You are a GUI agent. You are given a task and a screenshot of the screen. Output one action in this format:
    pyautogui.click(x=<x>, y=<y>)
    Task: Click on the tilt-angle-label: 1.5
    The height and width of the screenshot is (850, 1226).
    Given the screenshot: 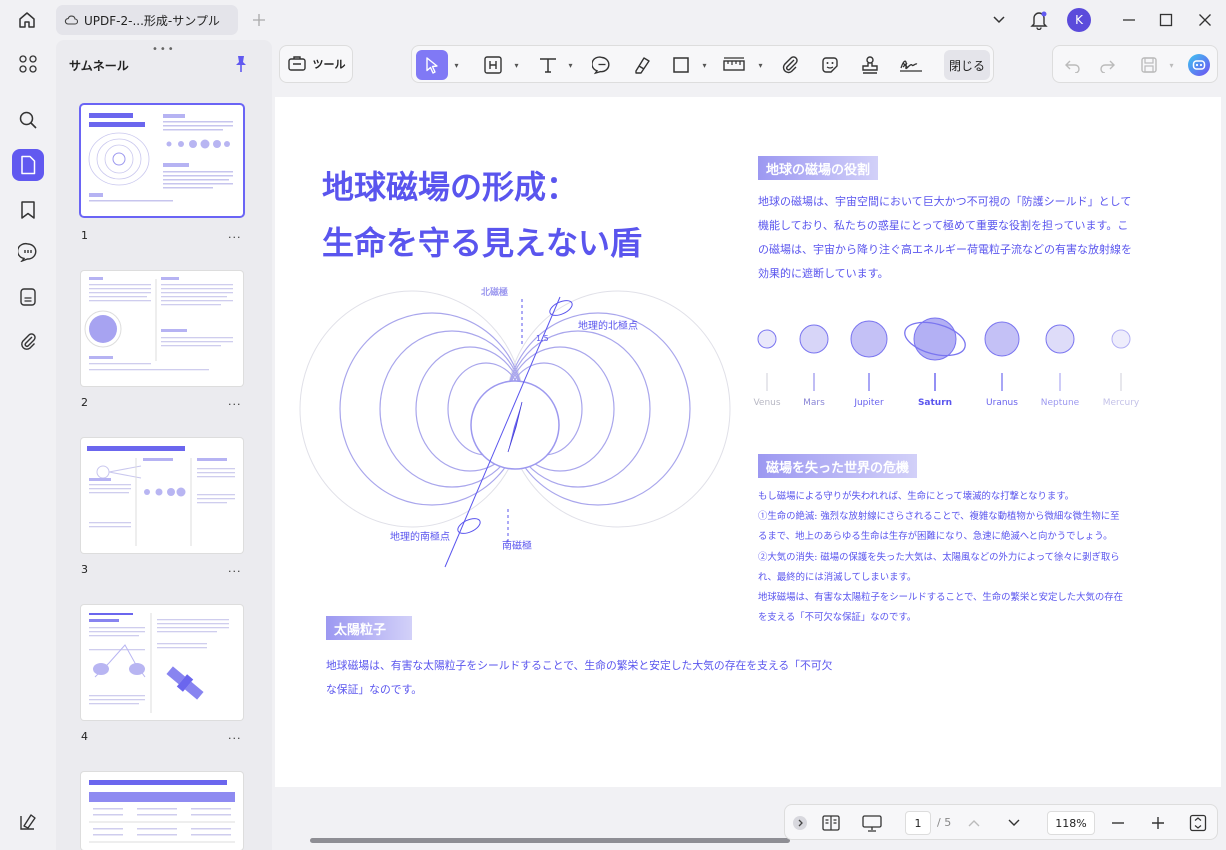 What is the action you would take?
    pyautogui.click(x=542, y=338)
    